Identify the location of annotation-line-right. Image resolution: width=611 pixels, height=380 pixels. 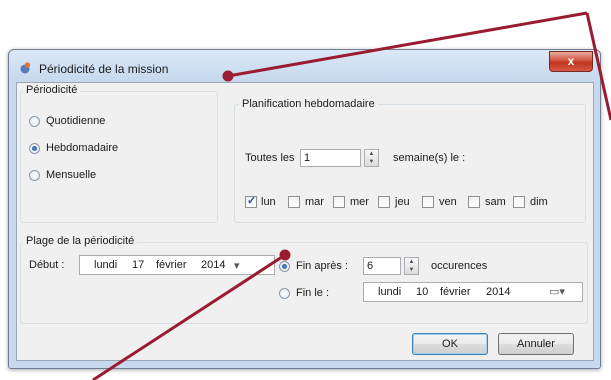
(598, 66).